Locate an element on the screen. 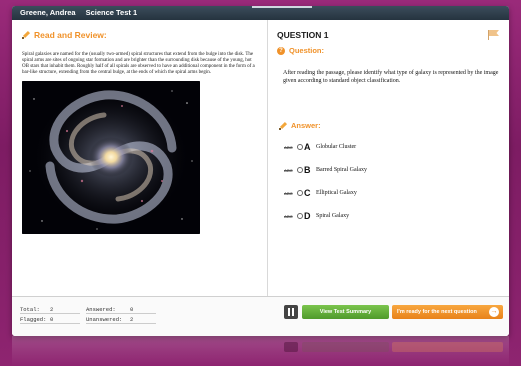 The width and height of the screenshot is (521, 366). unanswered-value: 2 is located at coordinates (132, 319).